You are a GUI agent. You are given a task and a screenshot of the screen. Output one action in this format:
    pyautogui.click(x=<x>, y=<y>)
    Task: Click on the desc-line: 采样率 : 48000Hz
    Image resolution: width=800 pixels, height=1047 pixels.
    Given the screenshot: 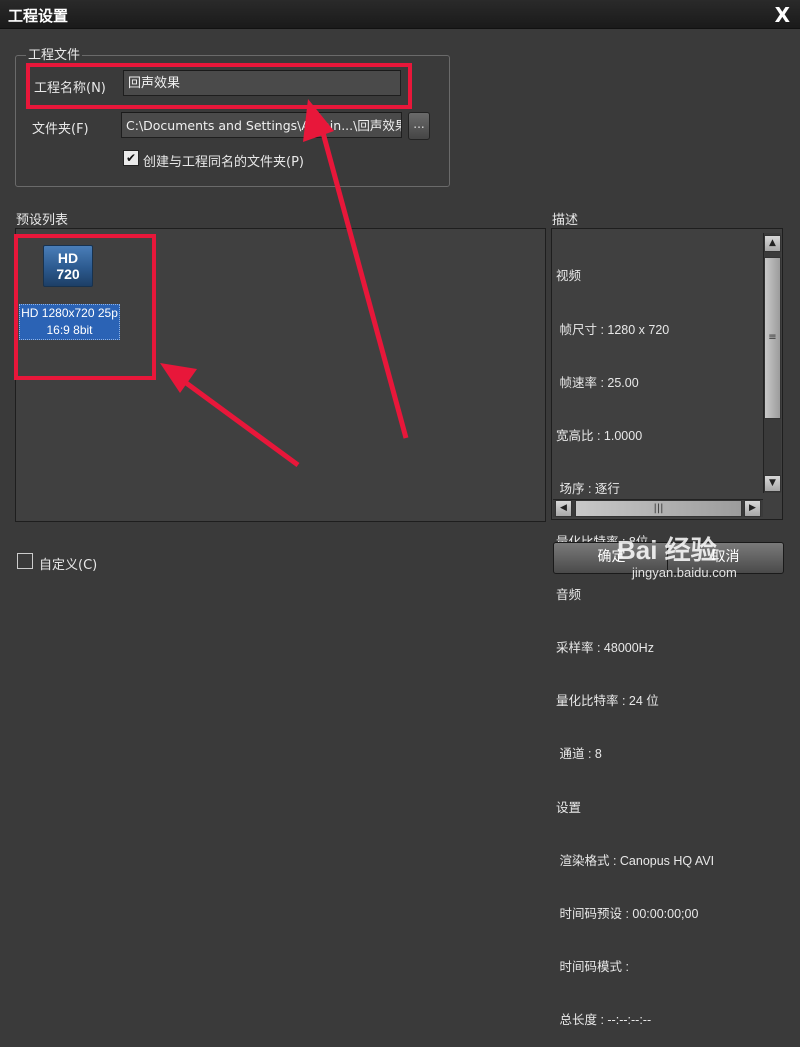 What is the action you would take?
    pyautogui.click(x=605, y=648)
    